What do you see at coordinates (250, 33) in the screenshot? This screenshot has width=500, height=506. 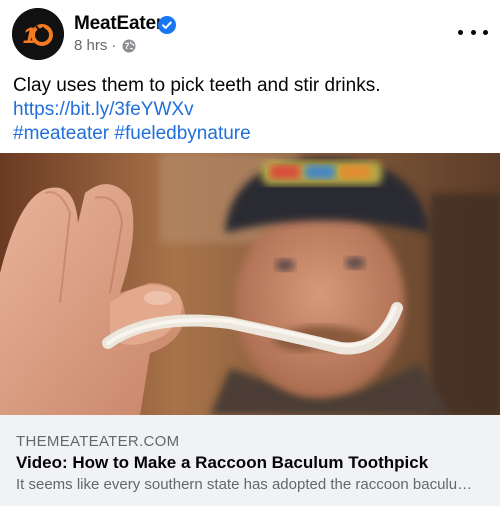 I see `post-header: 1 MeatEater 8 hrs ·` at bounding box center [250, 33].